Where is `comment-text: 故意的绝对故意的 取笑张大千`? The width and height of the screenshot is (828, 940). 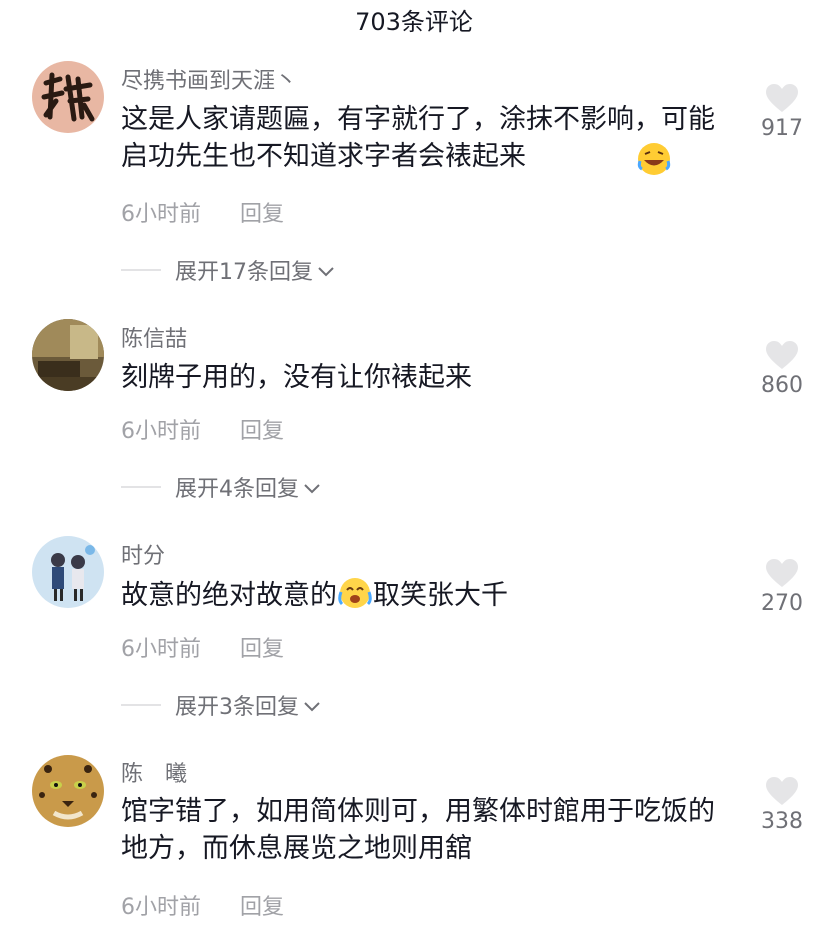 comment-text: 故意的绝对故意的 取笑张大千 is located at coordinates (431, 598).